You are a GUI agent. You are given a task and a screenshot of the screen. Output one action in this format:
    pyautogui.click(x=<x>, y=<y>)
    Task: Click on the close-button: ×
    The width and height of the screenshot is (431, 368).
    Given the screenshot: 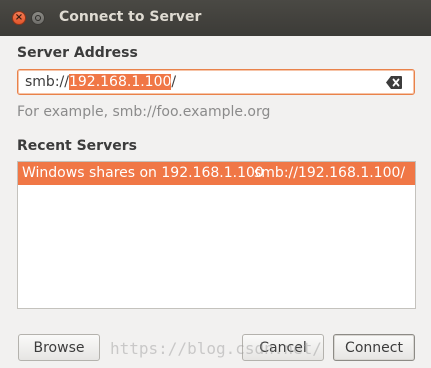 What is the action you would take?
    pyautogui.click(x=19, y=18)
    